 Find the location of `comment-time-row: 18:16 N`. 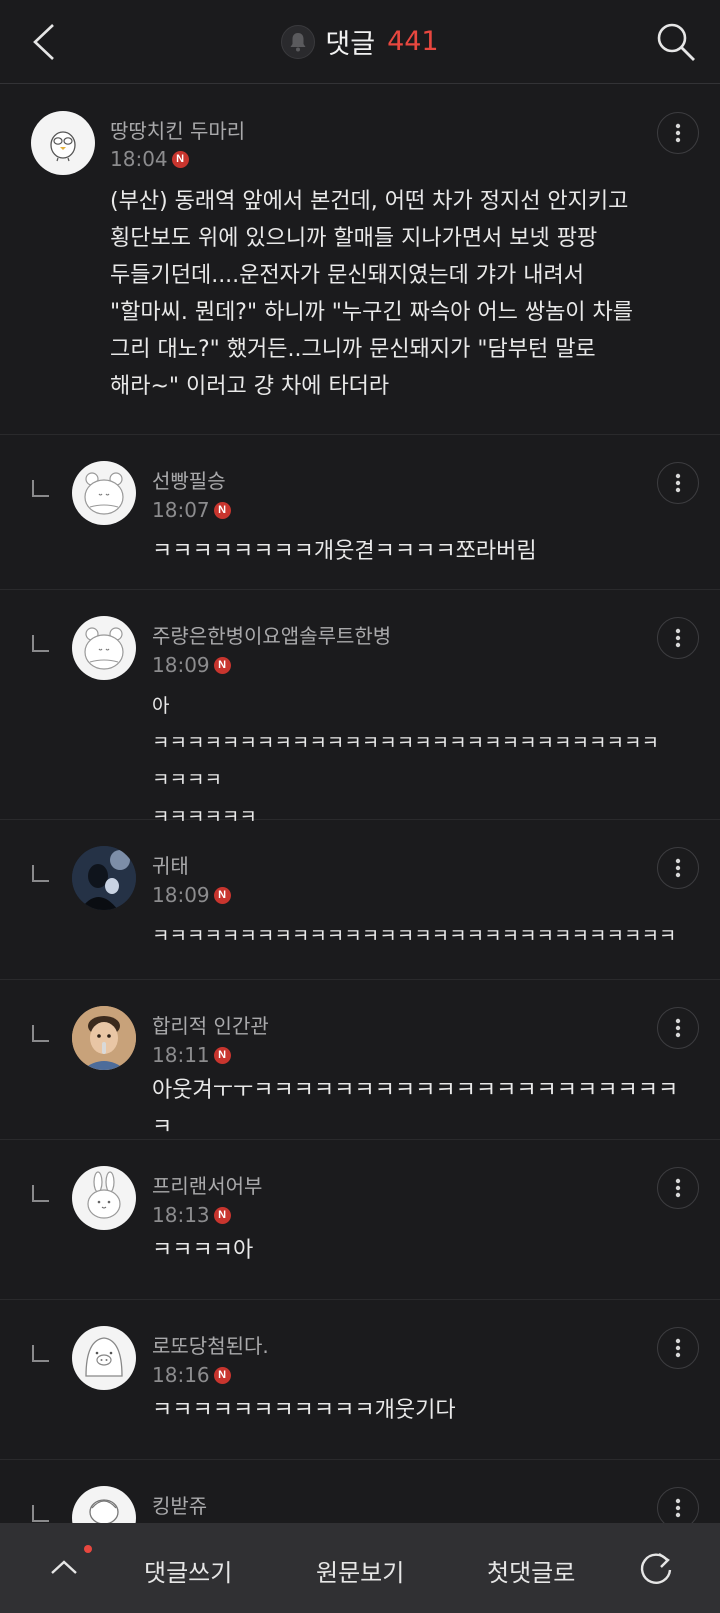

comment-time-row: 18:16 N is located at coordinates (191, 1375).